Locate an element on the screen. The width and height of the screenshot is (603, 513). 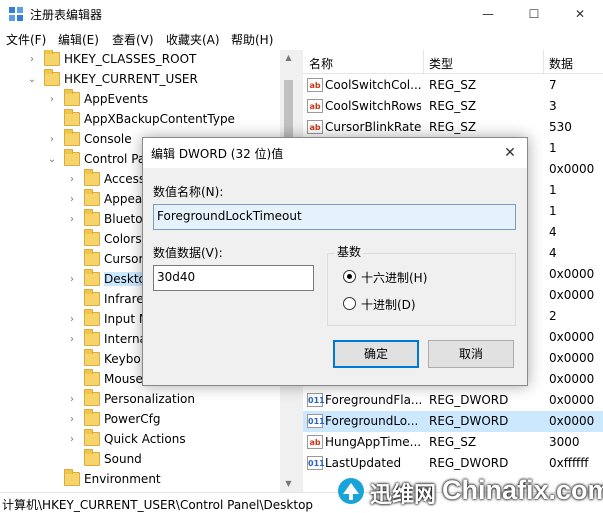
tree-item-label: Quick Actions is located at coordinates (145, 439).